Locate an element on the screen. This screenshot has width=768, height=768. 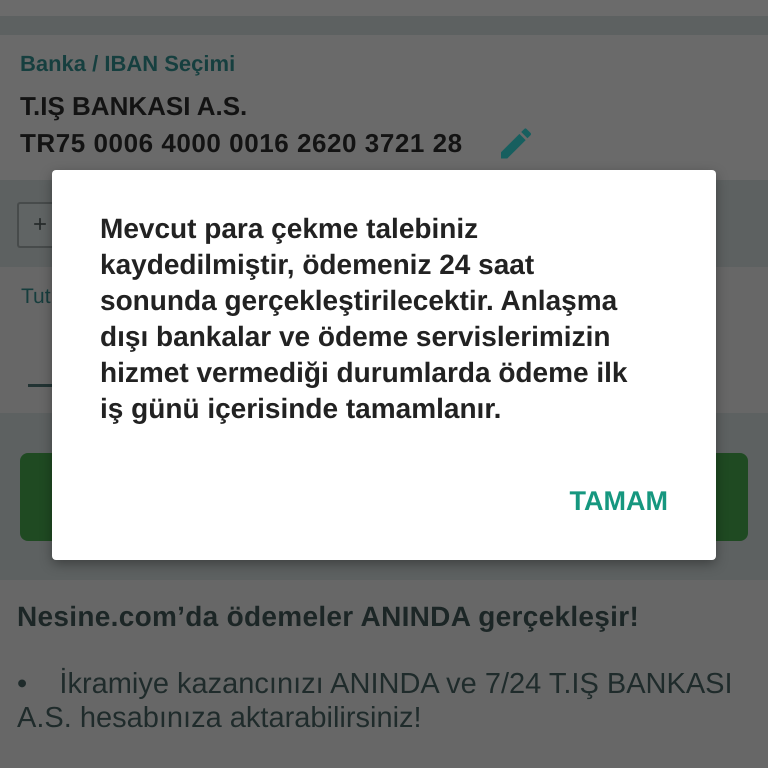
bullet-text: • İkramiye kazancınızı ANINDA ve 7/24 T.IŞ BANKASI A.S. hesabınıza aktarabilirsiniz! is located at coordinates (375, 701).